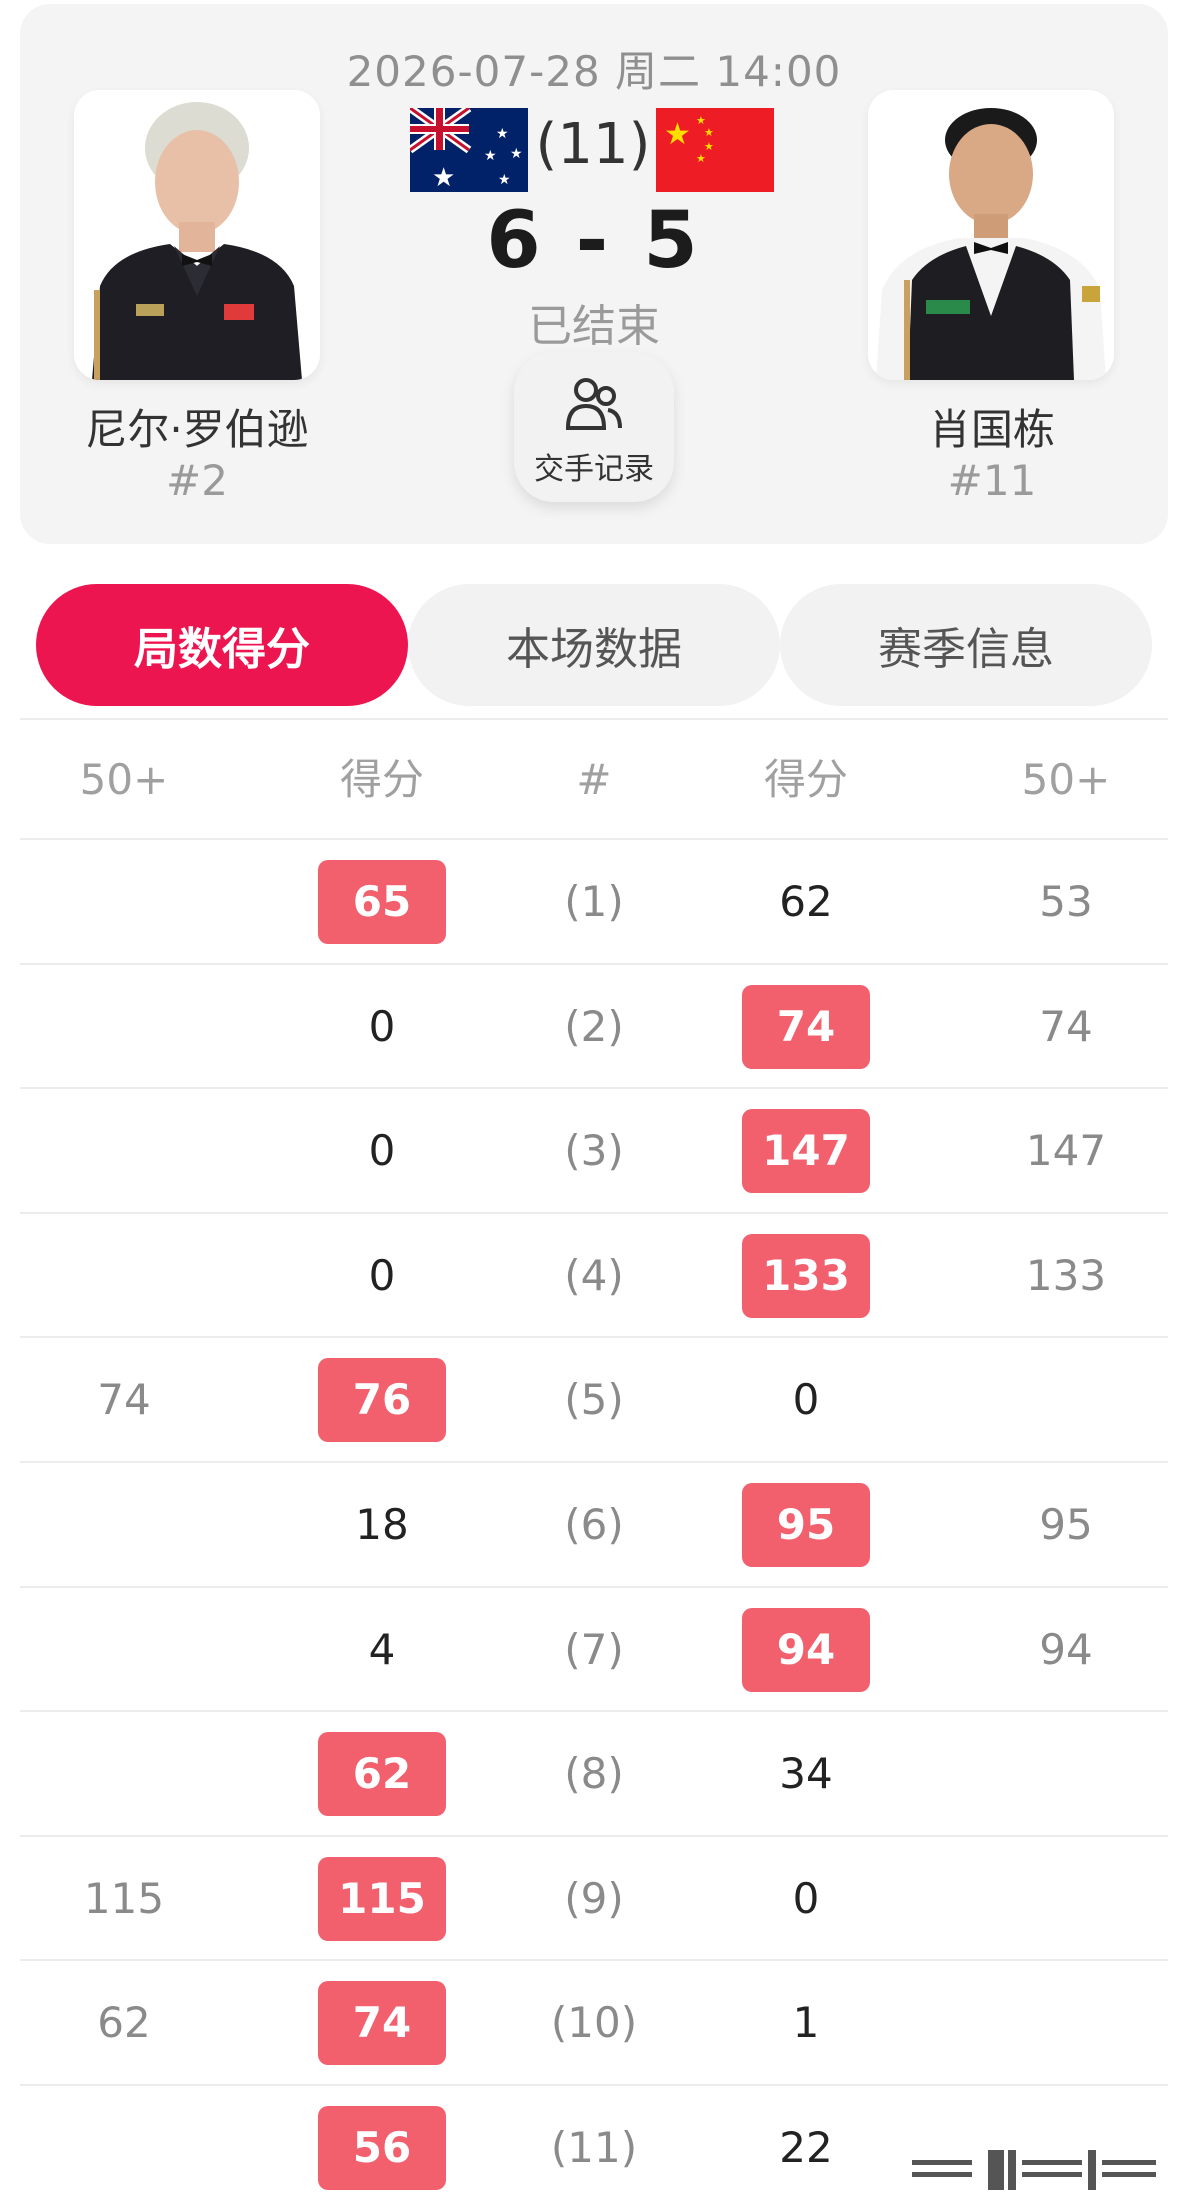 The width and height of the screenshot is (1188, 2204). I want to click on frame-number: (1), so click(594, 901).